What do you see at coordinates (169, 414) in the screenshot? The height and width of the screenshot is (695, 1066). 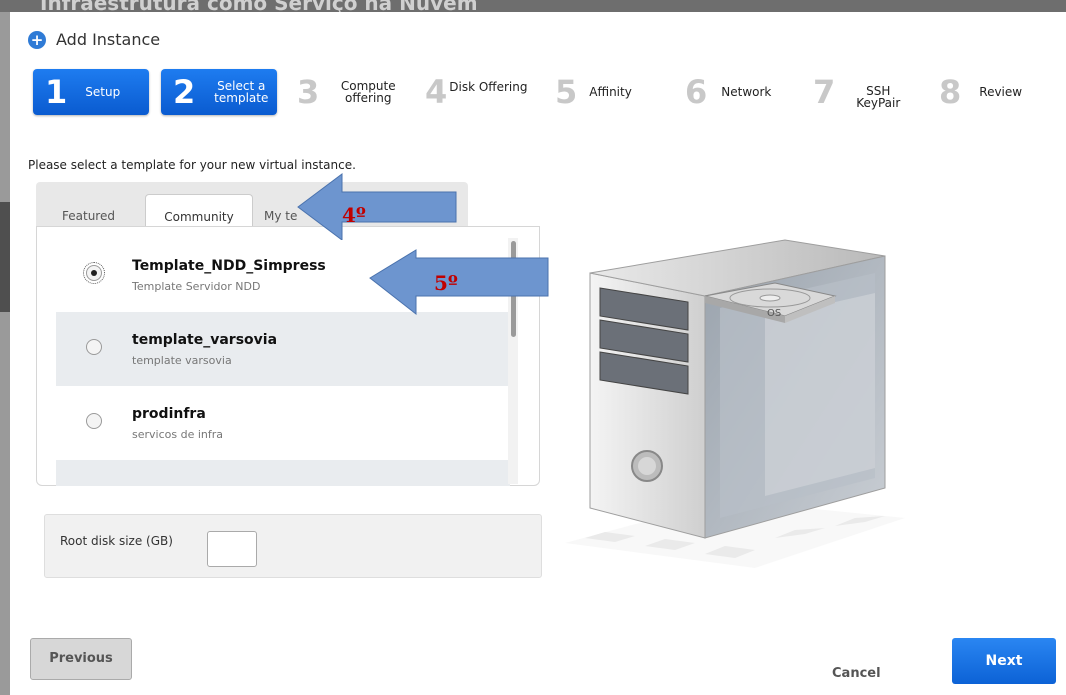 I see `template-name: prodinfra` at bounding box center [169, 414].